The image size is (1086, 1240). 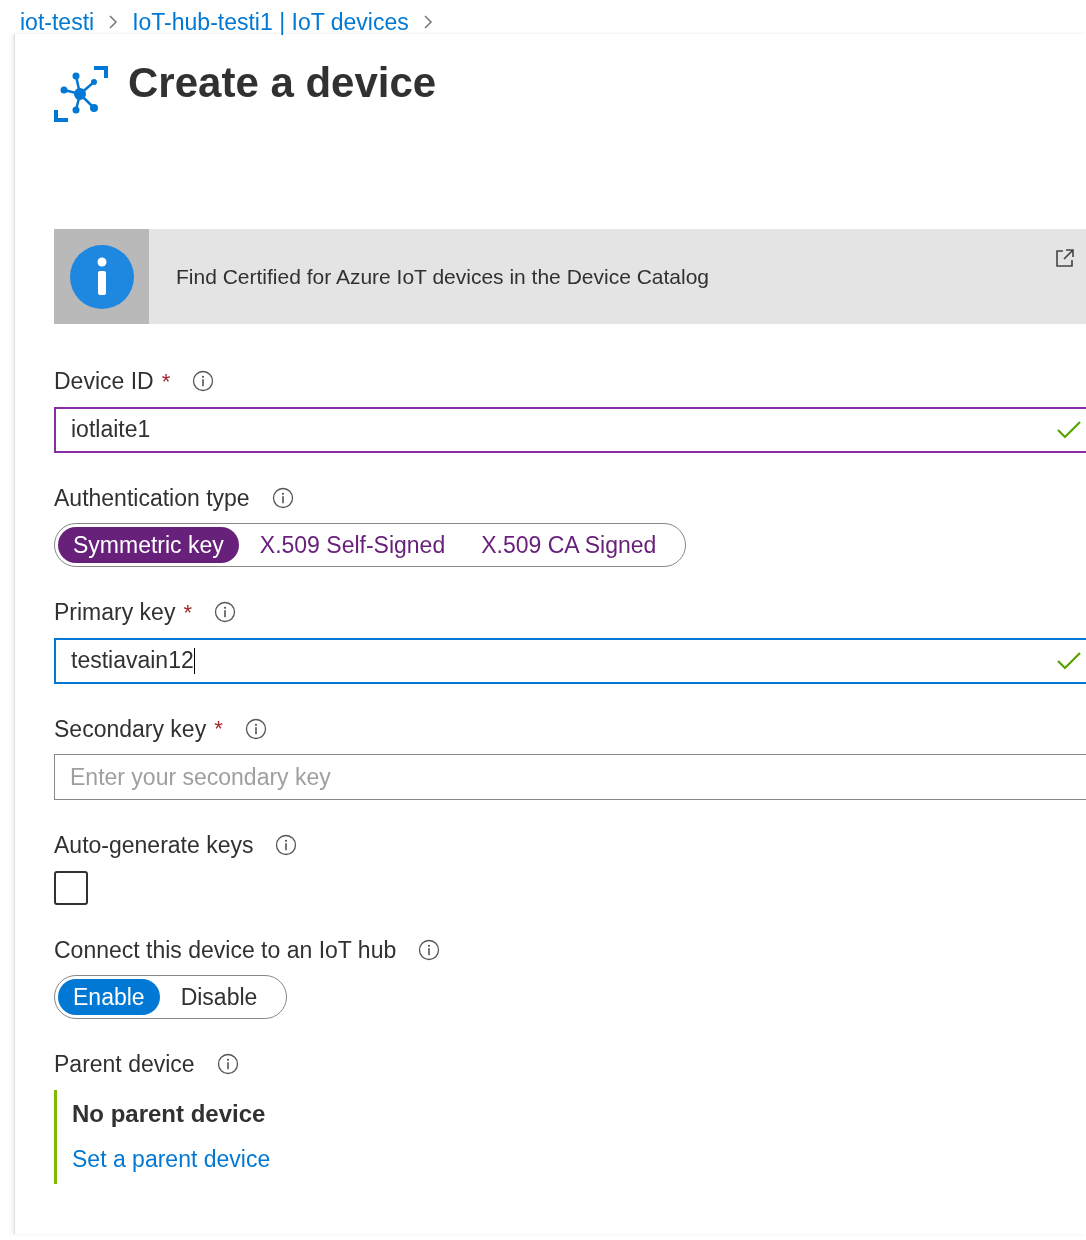 What do you see at coordinates (270, 22) in the screenshot?
I see `breadcrumb-link: IoT-hub-testi1 | IoT devices` at bounding box center [270, 22].